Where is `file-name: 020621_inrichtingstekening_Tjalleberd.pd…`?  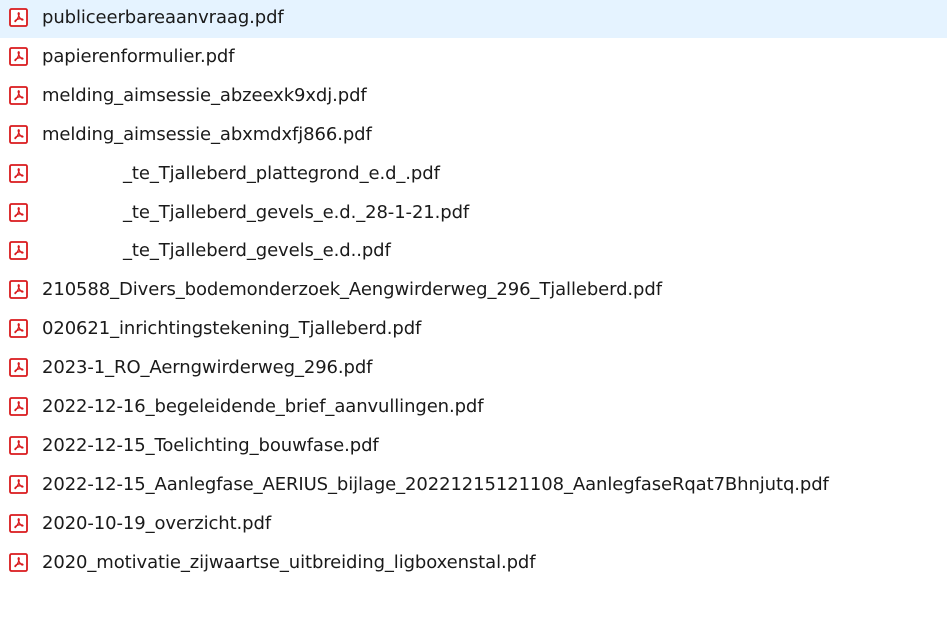 file-name: 020621_inrichtingstekening_Tjalleberd.pd… is located at coordinates (232, 329).